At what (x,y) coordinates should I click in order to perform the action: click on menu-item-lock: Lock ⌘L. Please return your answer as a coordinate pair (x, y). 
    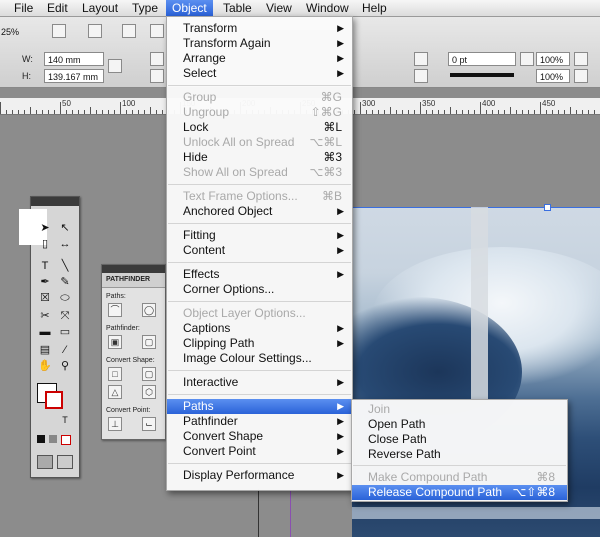
    Looking at the image, I should click on (259, 127).